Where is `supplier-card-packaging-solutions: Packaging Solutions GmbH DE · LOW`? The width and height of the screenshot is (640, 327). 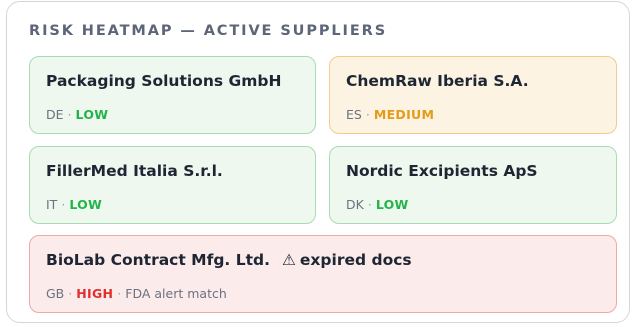
supplier-card-packaging-solutions: Packaging Solutions GmbH DE · LOW is located at coordinates (172, 95).